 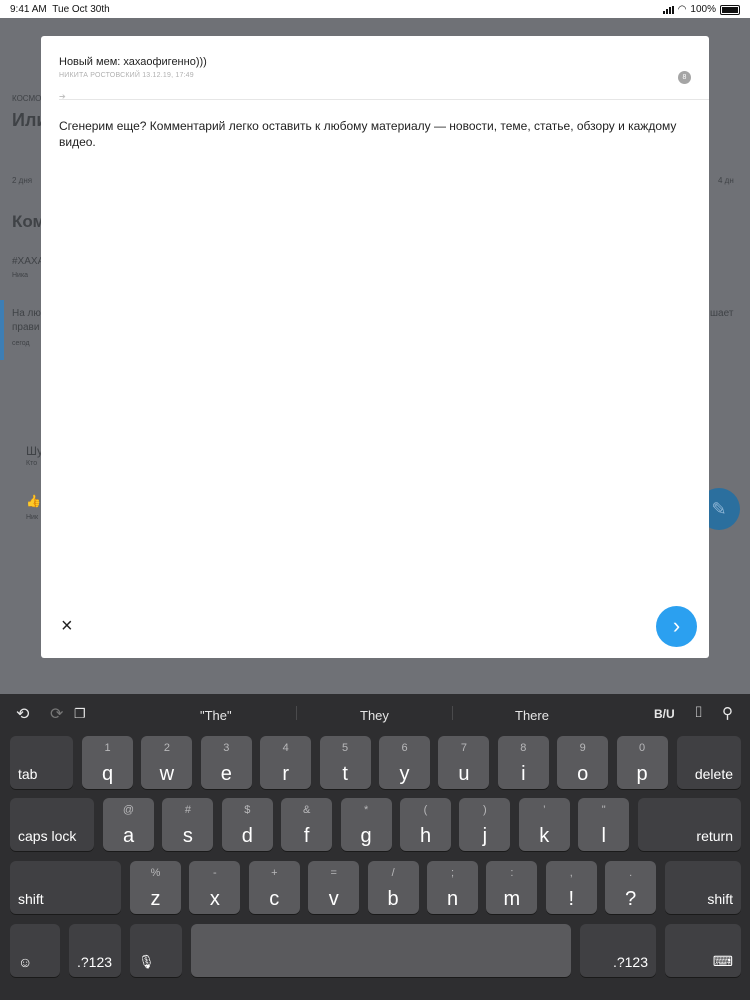 I want to click on key-x: -x, so click(x=215, y=887).